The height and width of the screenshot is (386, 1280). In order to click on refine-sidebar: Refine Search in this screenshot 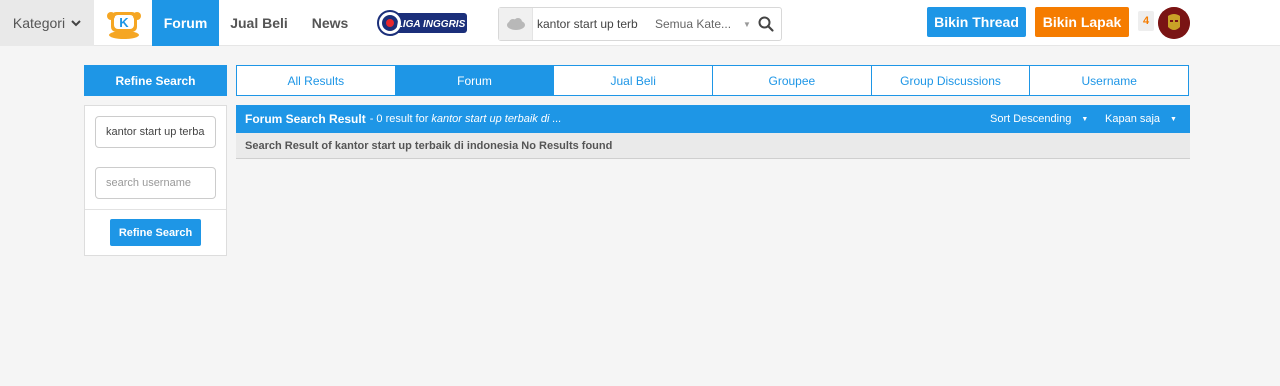, I will do `click(155, 180)`.